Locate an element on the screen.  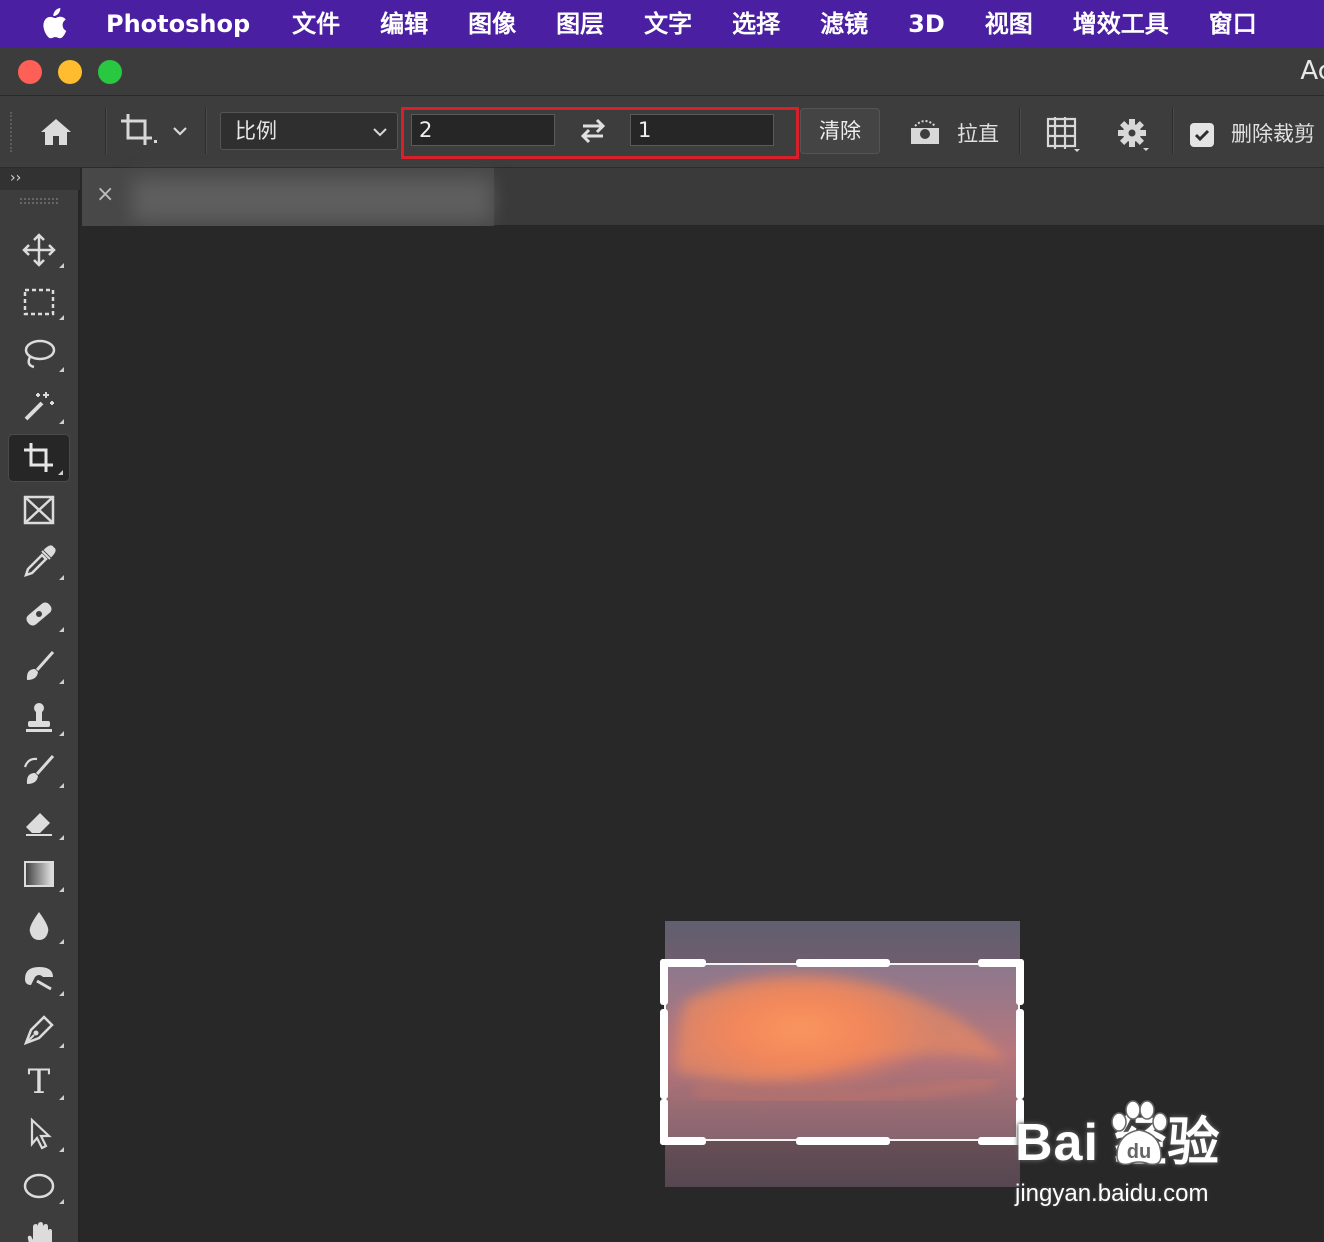
collapse-panel-button: ›› is located at coordinates (40, 179).